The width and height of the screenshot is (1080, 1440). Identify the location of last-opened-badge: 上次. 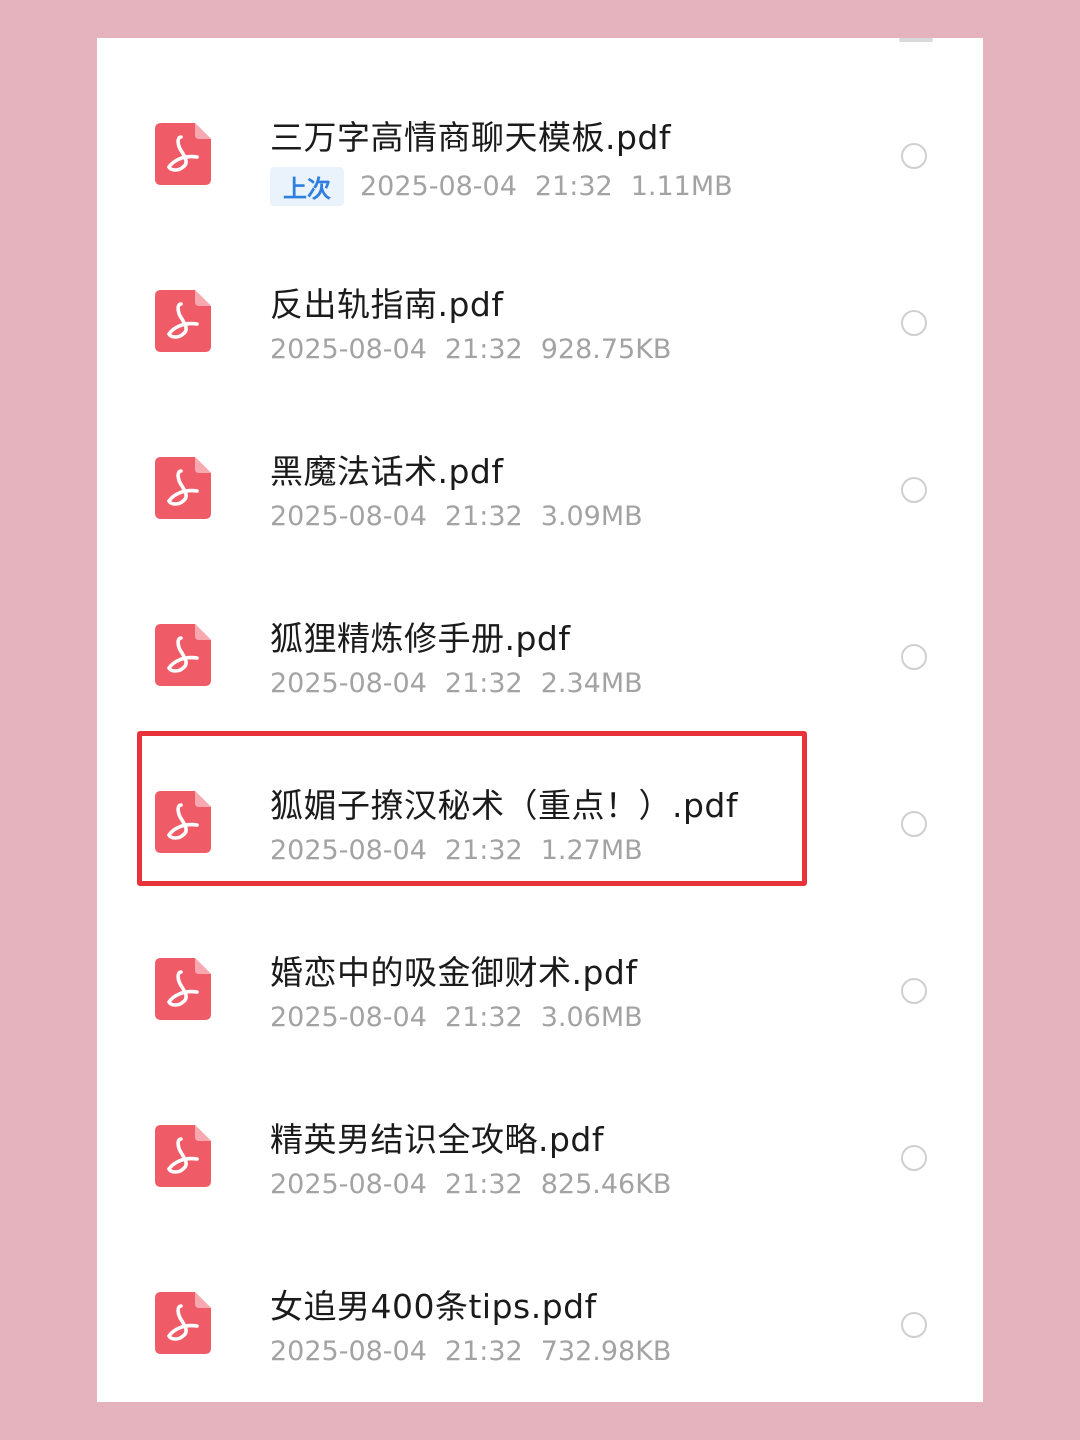
(307, 186).